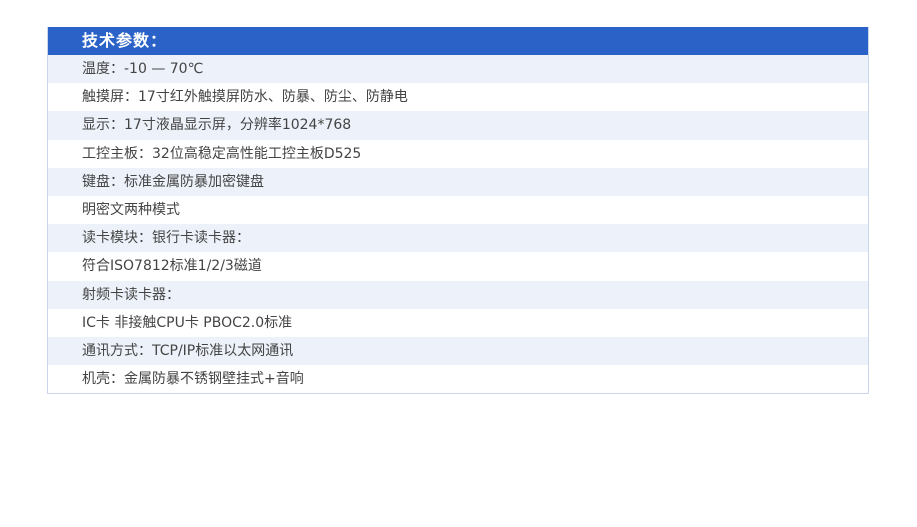 The image size is (917, 527). Describe the element at coordinates (458, 153) in the screenshot. I see `spec-row-mainboard: 工控主板：32位高稳定高性能工控主板D525` at that location.